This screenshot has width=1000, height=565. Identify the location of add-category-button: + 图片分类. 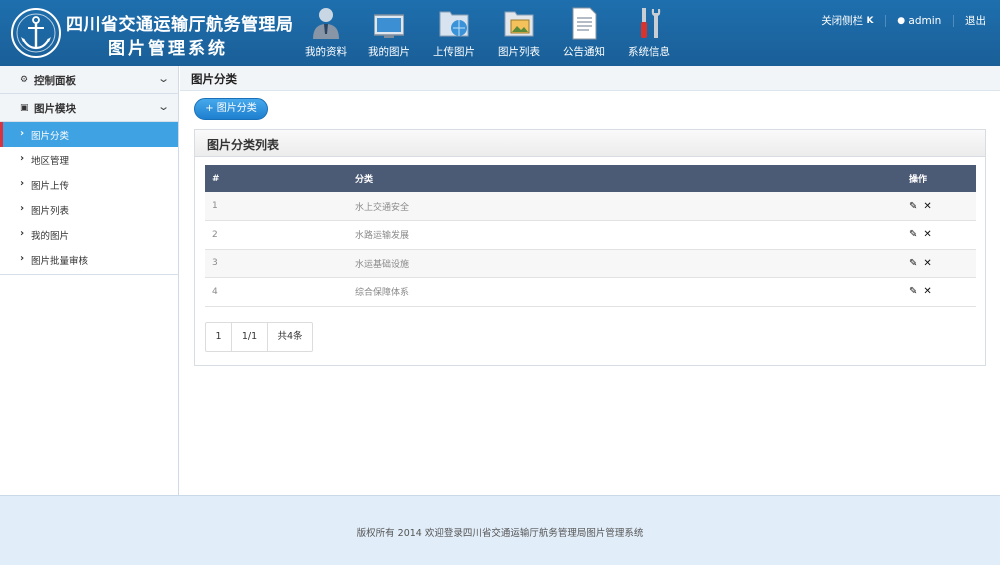
(231, 109).